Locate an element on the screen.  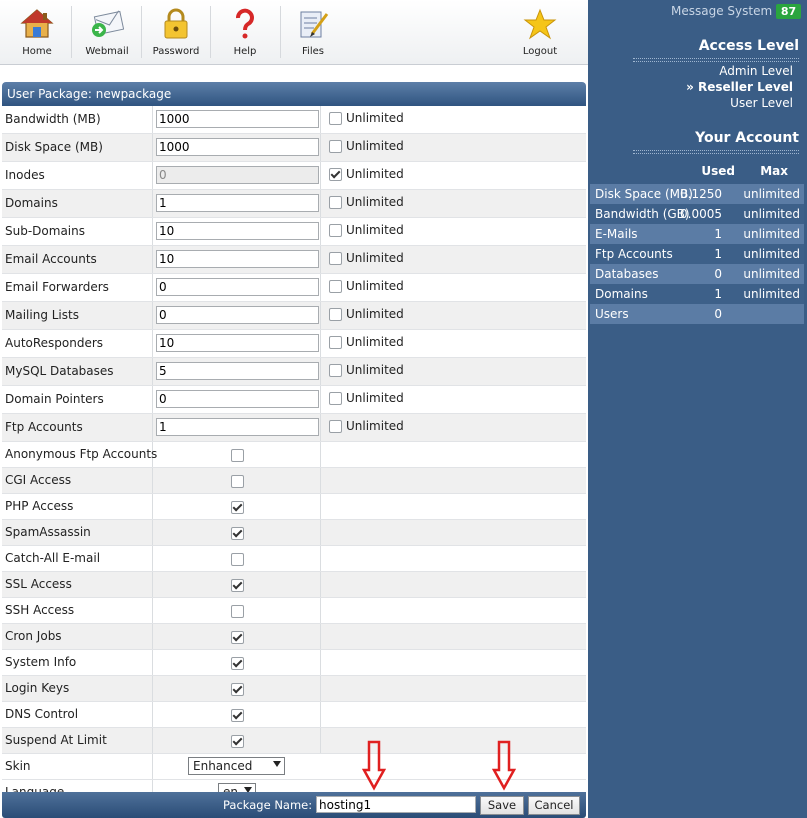
admin-level-link: Admin Level is located at coordinates (756, 71).